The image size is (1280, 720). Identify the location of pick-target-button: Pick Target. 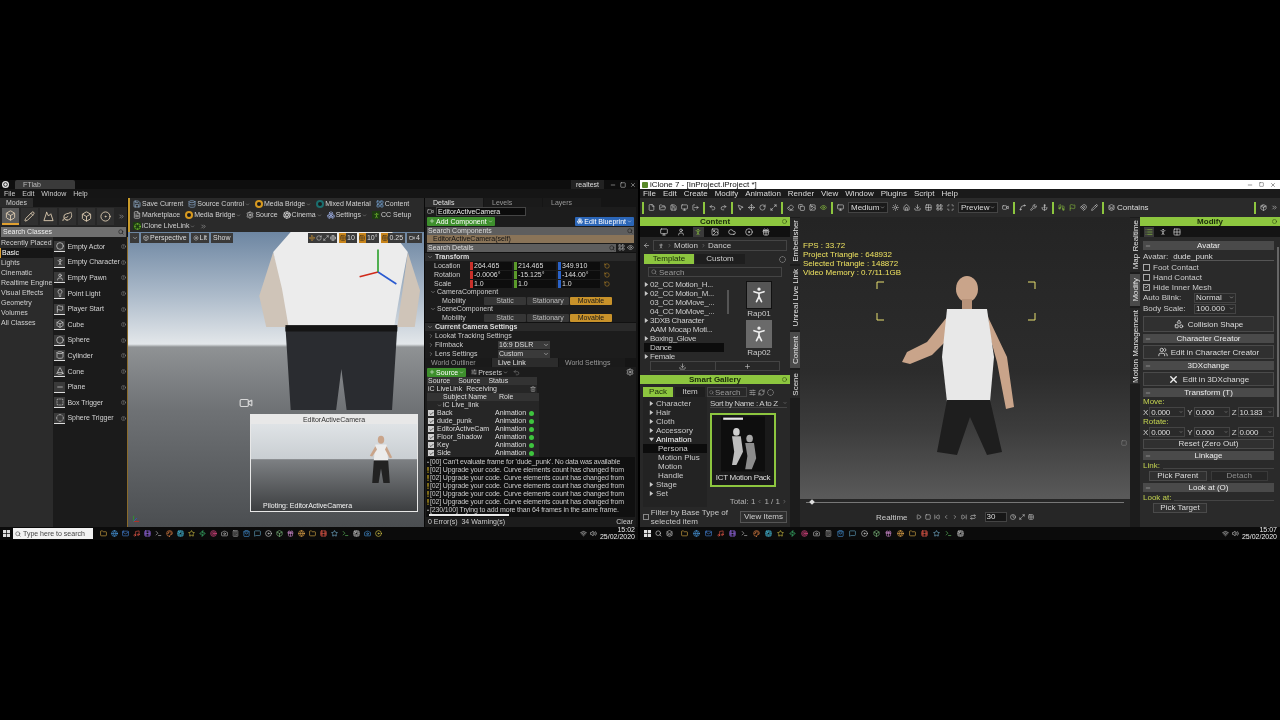
(1180, 508).